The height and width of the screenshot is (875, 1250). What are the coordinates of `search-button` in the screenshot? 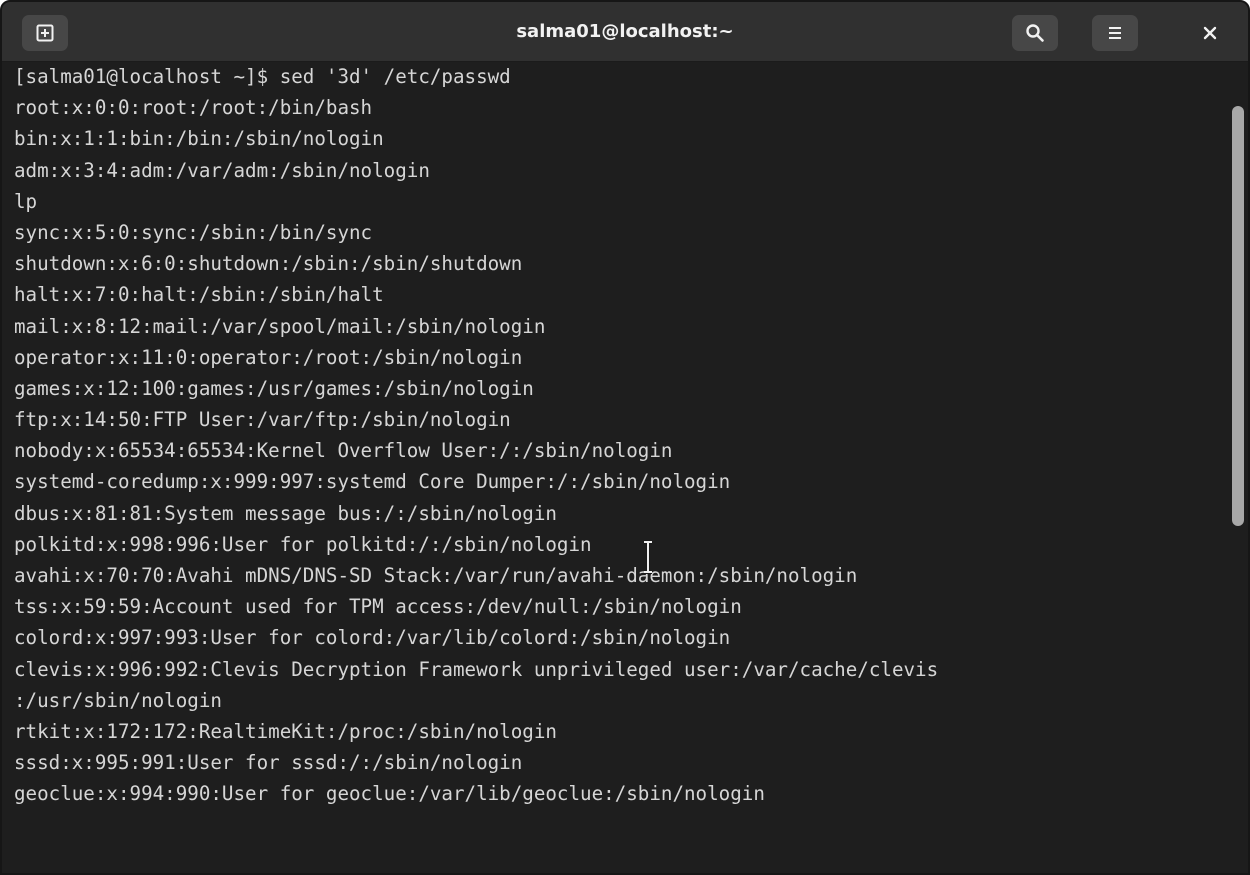 It's located at (1035, 33).